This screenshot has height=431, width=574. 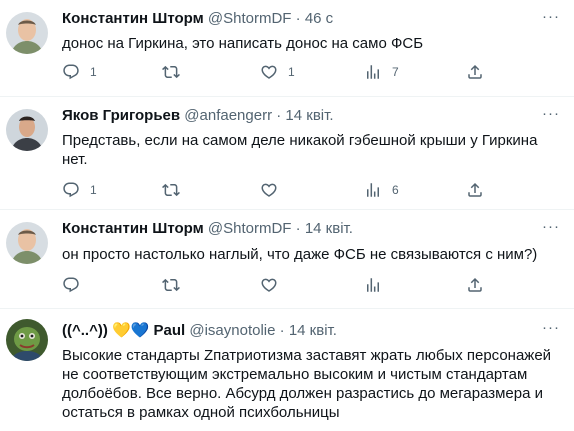 I want to click on action-bar: 1 6, so click(x=282, y=191).